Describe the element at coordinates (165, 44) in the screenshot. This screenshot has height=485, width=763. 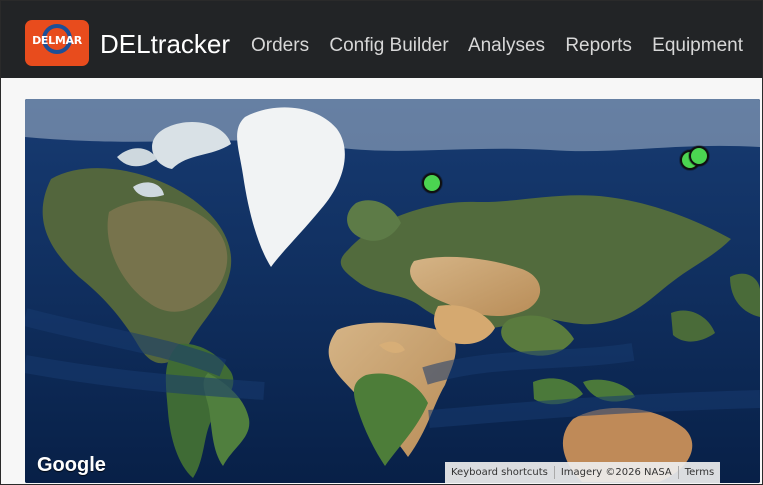
I see `brand-title: DELtracker` at that location.